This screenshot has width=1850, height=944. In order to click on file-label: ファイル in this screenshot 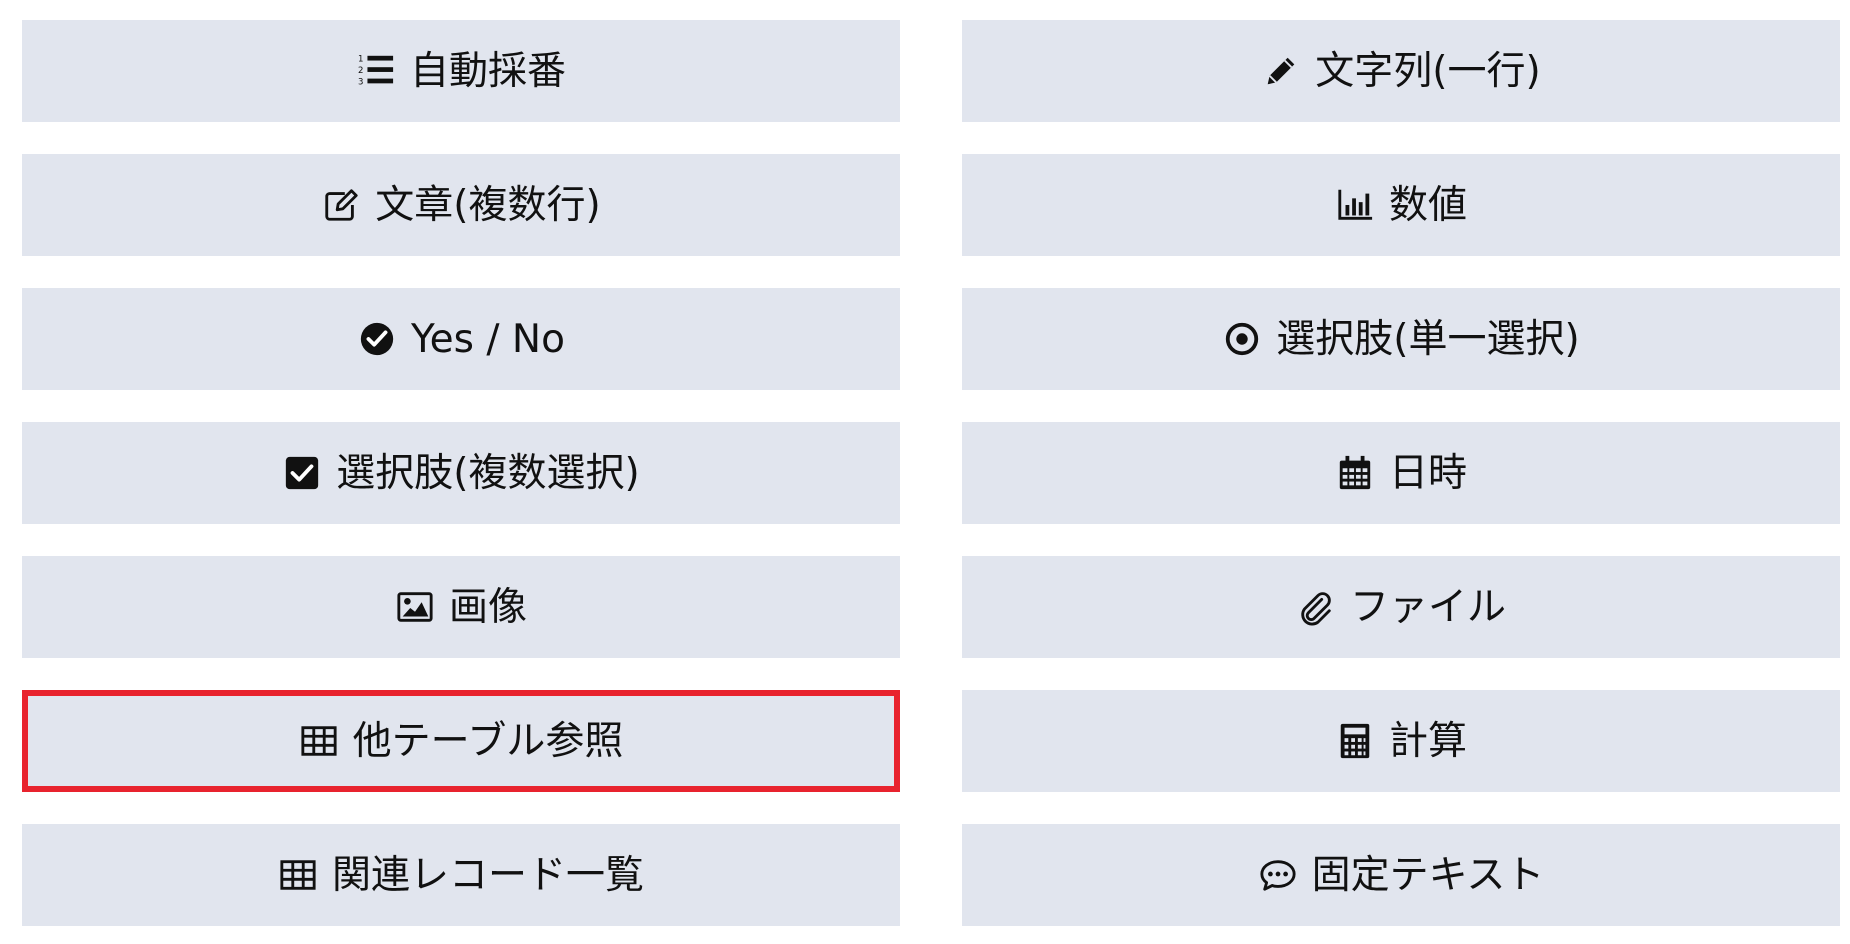, I will do `click(1427, 607)`.